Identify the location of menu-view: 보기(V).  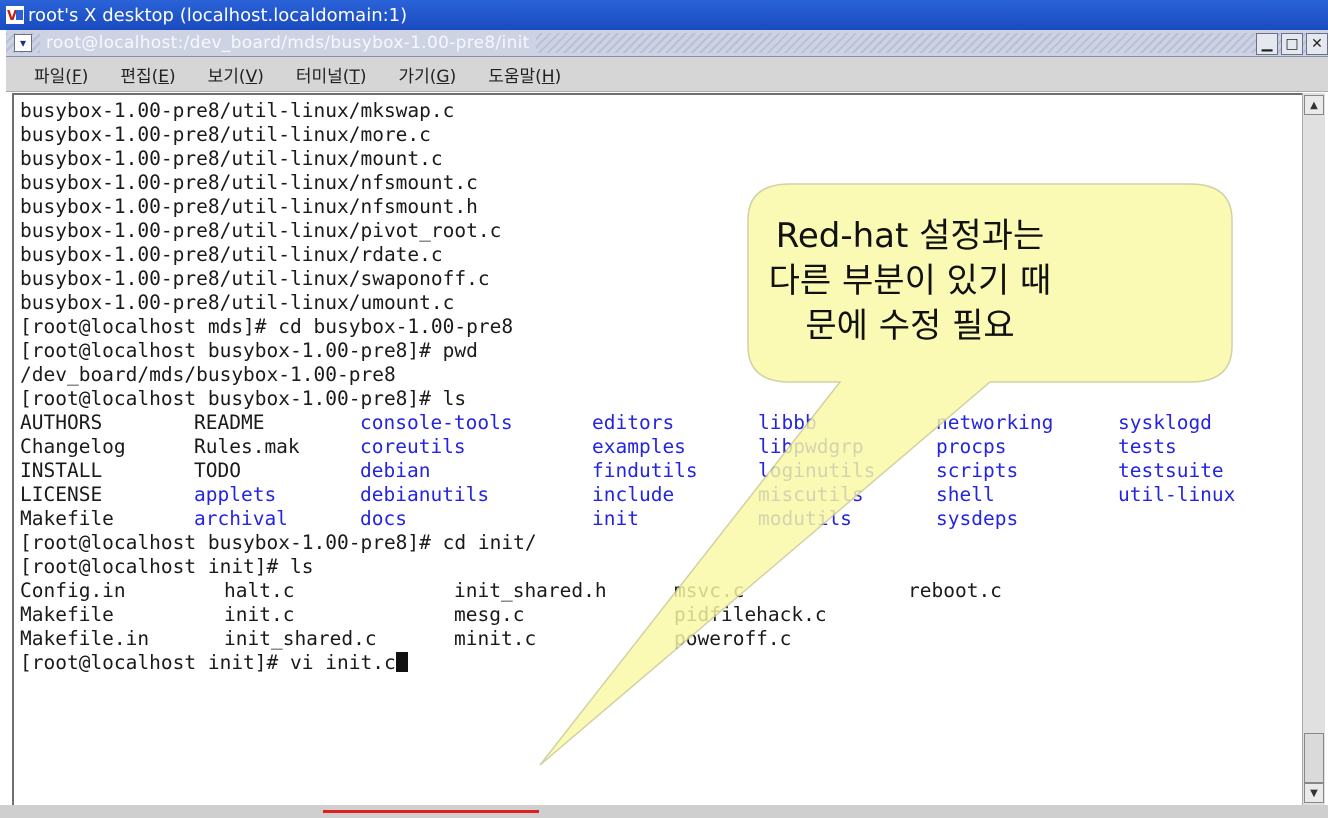
(236, 74).